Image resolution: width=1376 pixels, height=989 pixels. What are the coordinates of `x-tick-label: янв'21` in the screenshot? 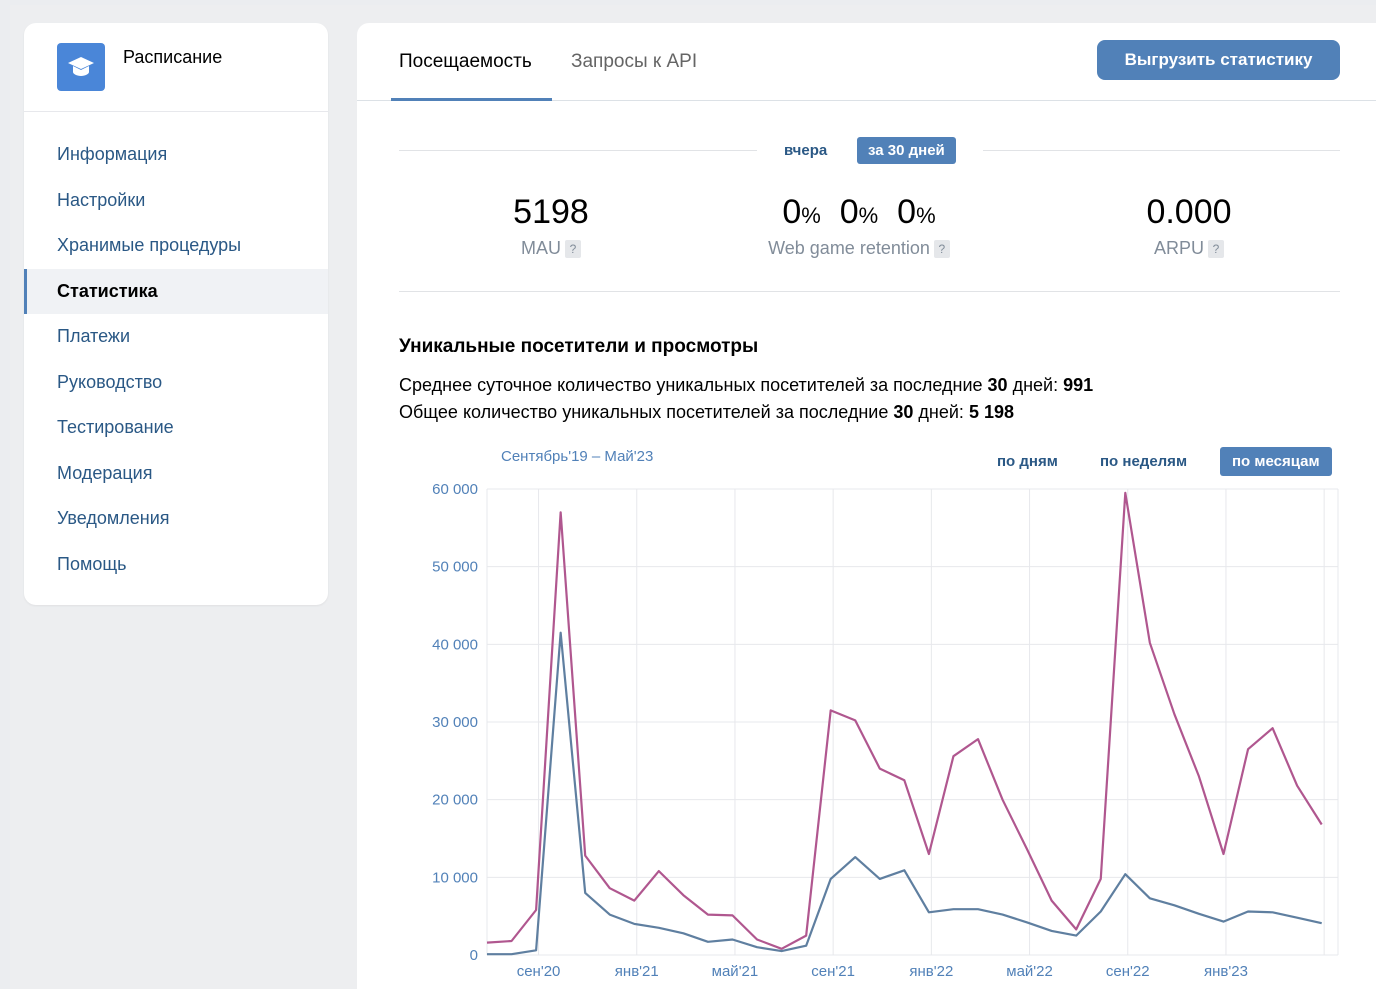 It's located at (637, 971).